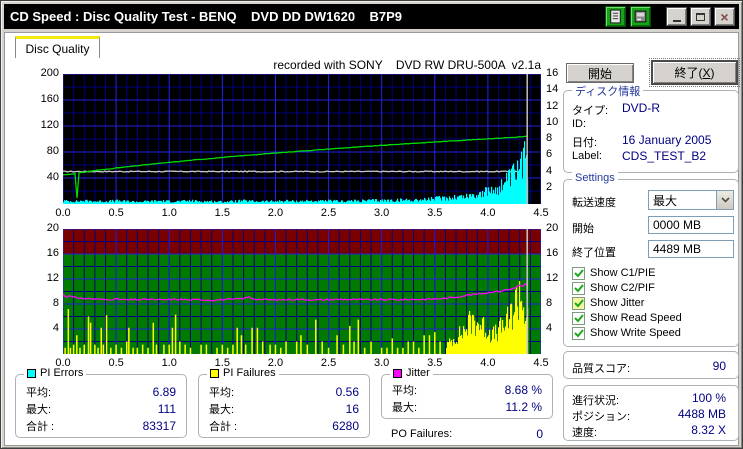  What do you see at coordinates (719, 366) in the screenshot?
I see `quality-score-value: 90` at bounding box center [719, 366].